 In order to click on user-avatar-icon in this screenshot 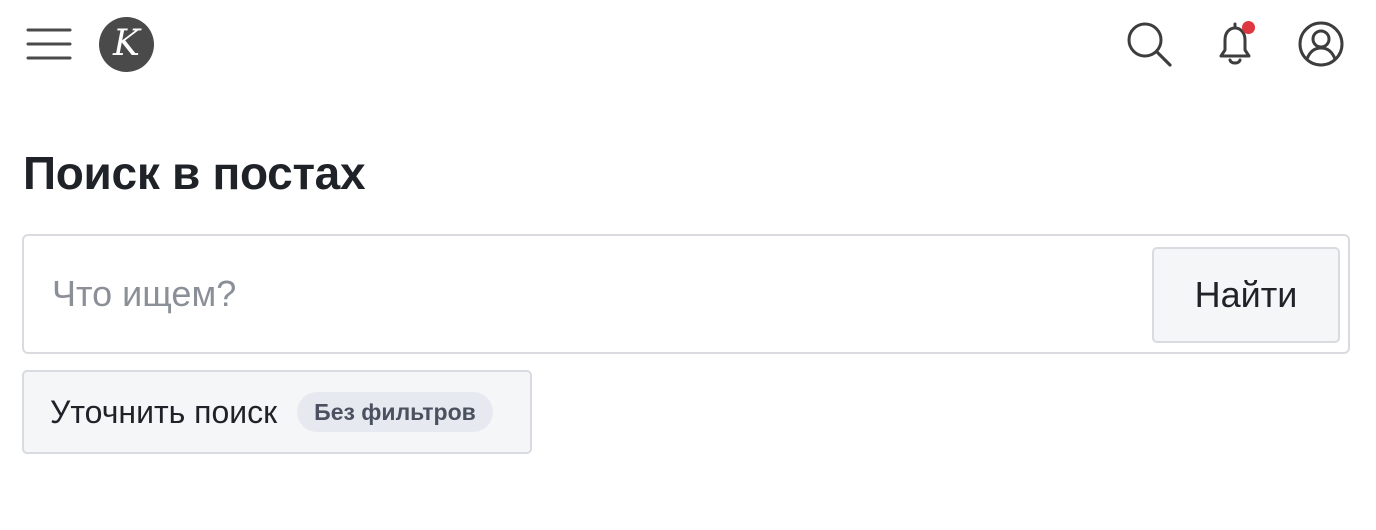, I will do `click(1321, 44)`.